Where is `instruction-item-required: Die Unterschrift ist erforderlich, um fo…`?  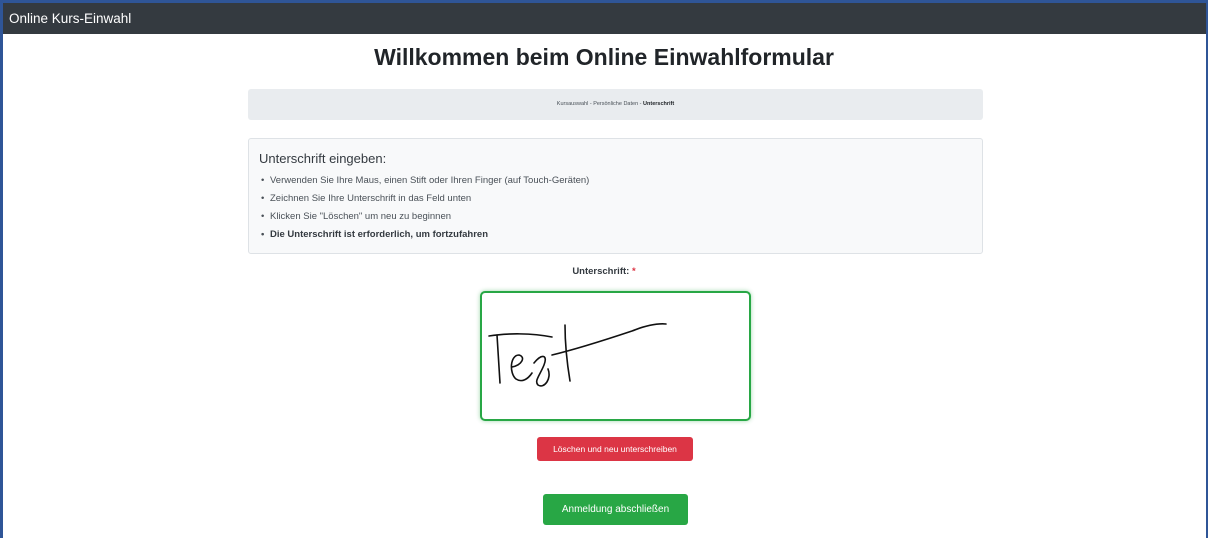
instruction-item-required: Die Unterschrift ist erforderlich, um fo… is located at coordinates (615, 235).